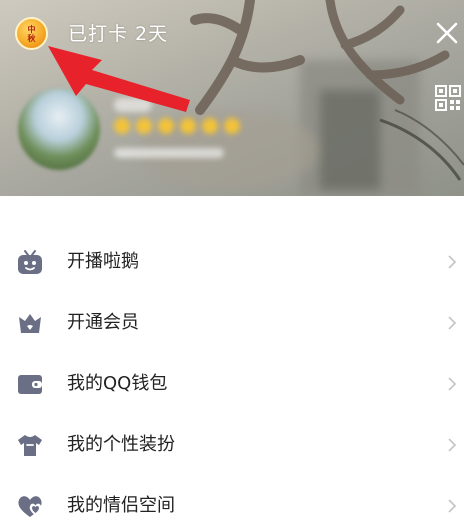 The image size is (464, 532). I want to click on qr-code-icon, so click(448, 98).